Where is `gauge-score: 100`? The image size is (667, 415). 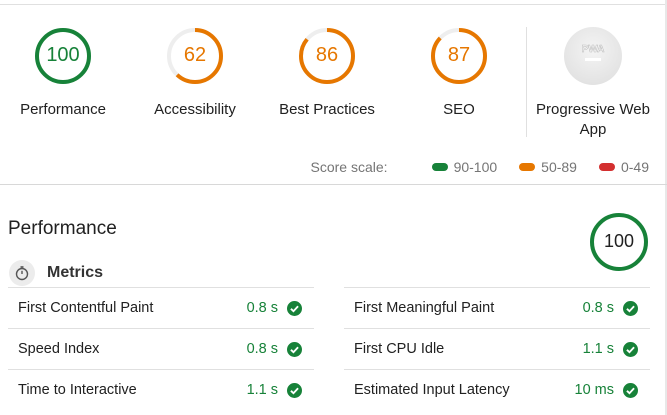 gauge-score: 100 is located at coordinates (63, 55).